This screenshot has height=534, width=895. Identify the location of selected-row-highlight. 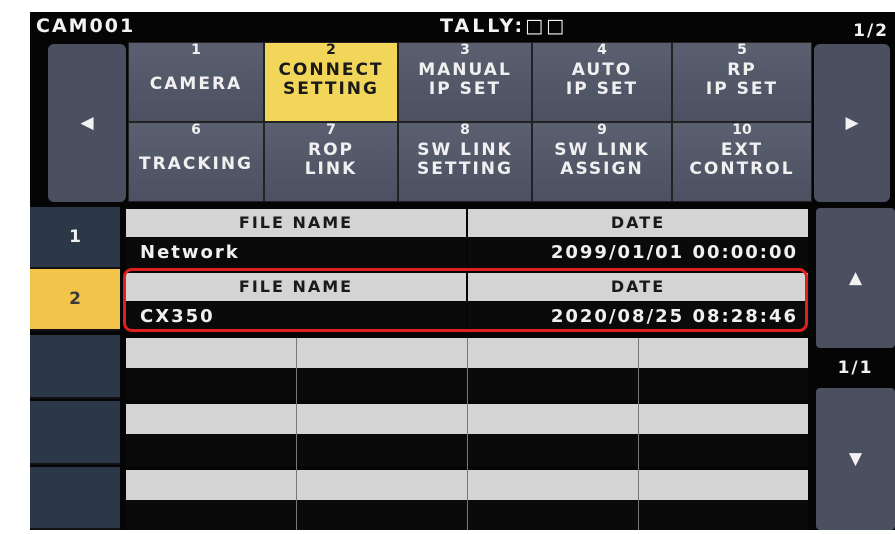
(465, 300).